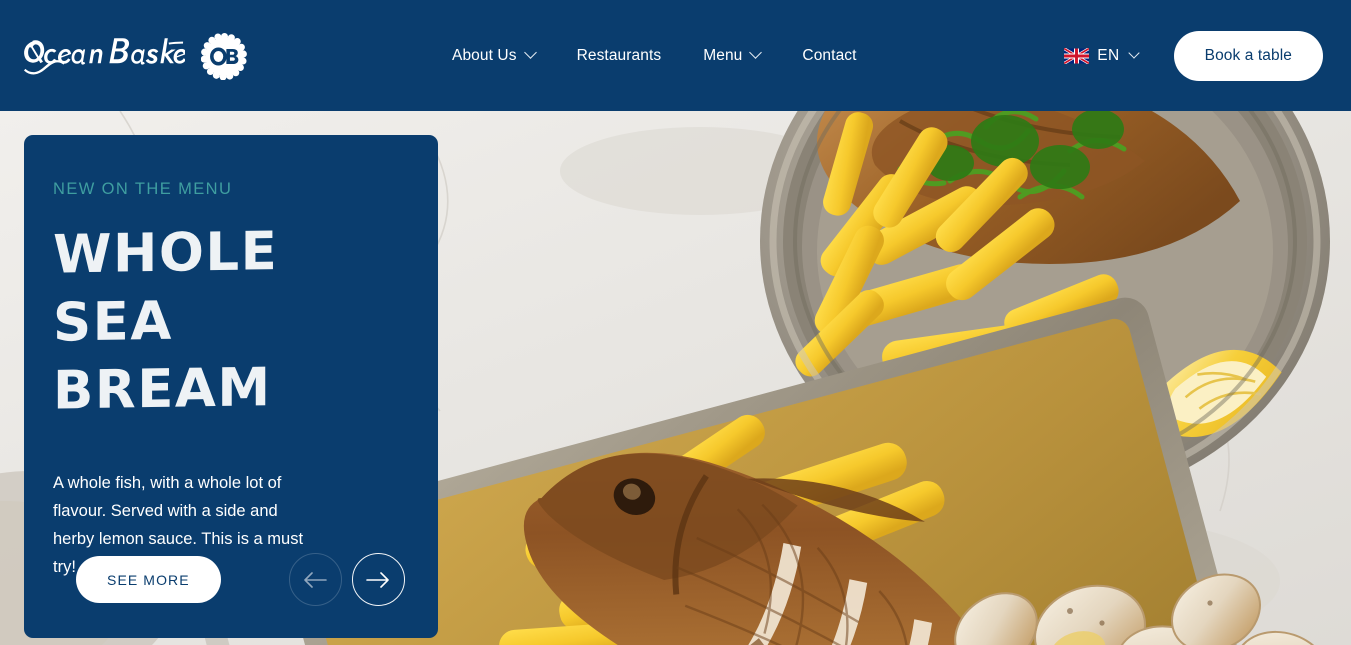  Describe the element at coordinates (143, 189) in the screenshot. I see `hero-eyebrow: NEW ON THE MENU` at that location.